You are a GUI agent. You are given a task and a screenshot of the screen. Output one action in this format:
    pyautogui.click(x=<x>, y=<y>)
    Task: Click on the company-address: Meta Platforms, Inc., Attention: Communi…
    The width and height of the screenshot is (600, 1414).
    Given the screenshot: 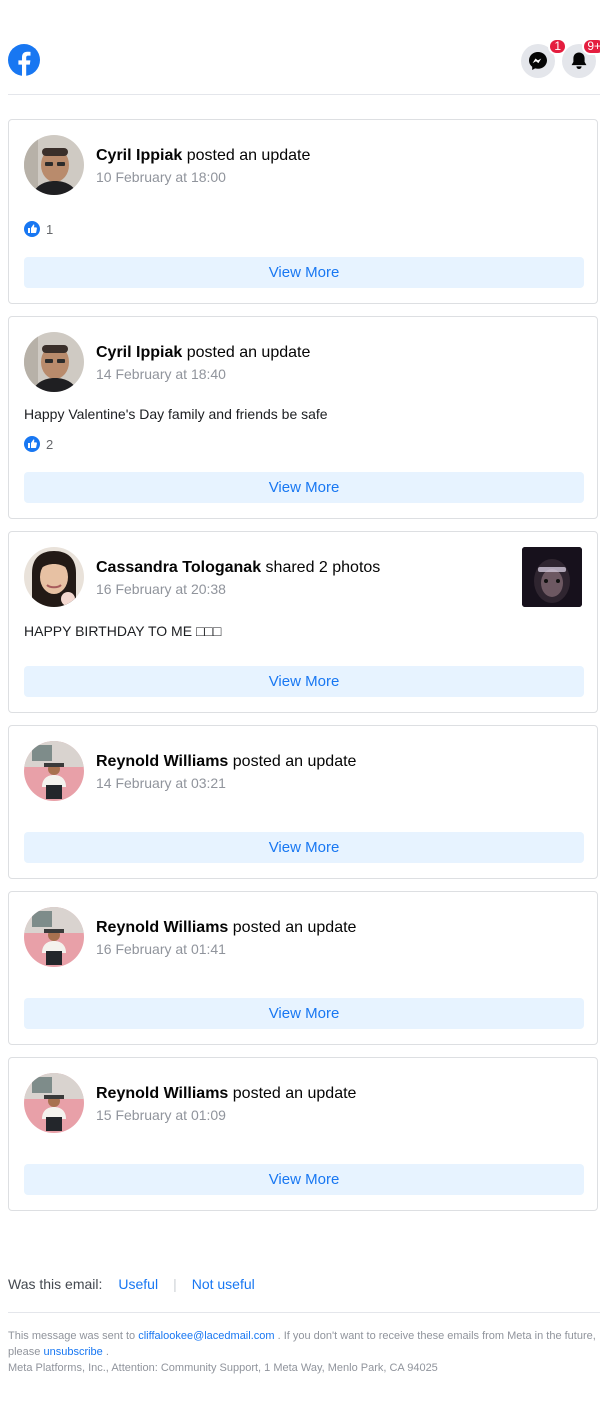 What is the action you would take?
    pyautogui.click(x=223, y=1368)
    